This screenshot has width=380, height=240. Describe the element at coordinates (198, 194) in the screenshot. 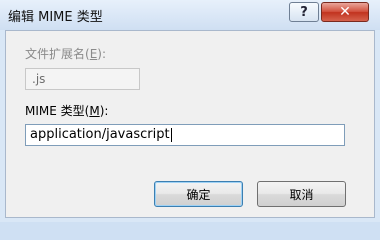

I see `ok-button: 确定` at that location.